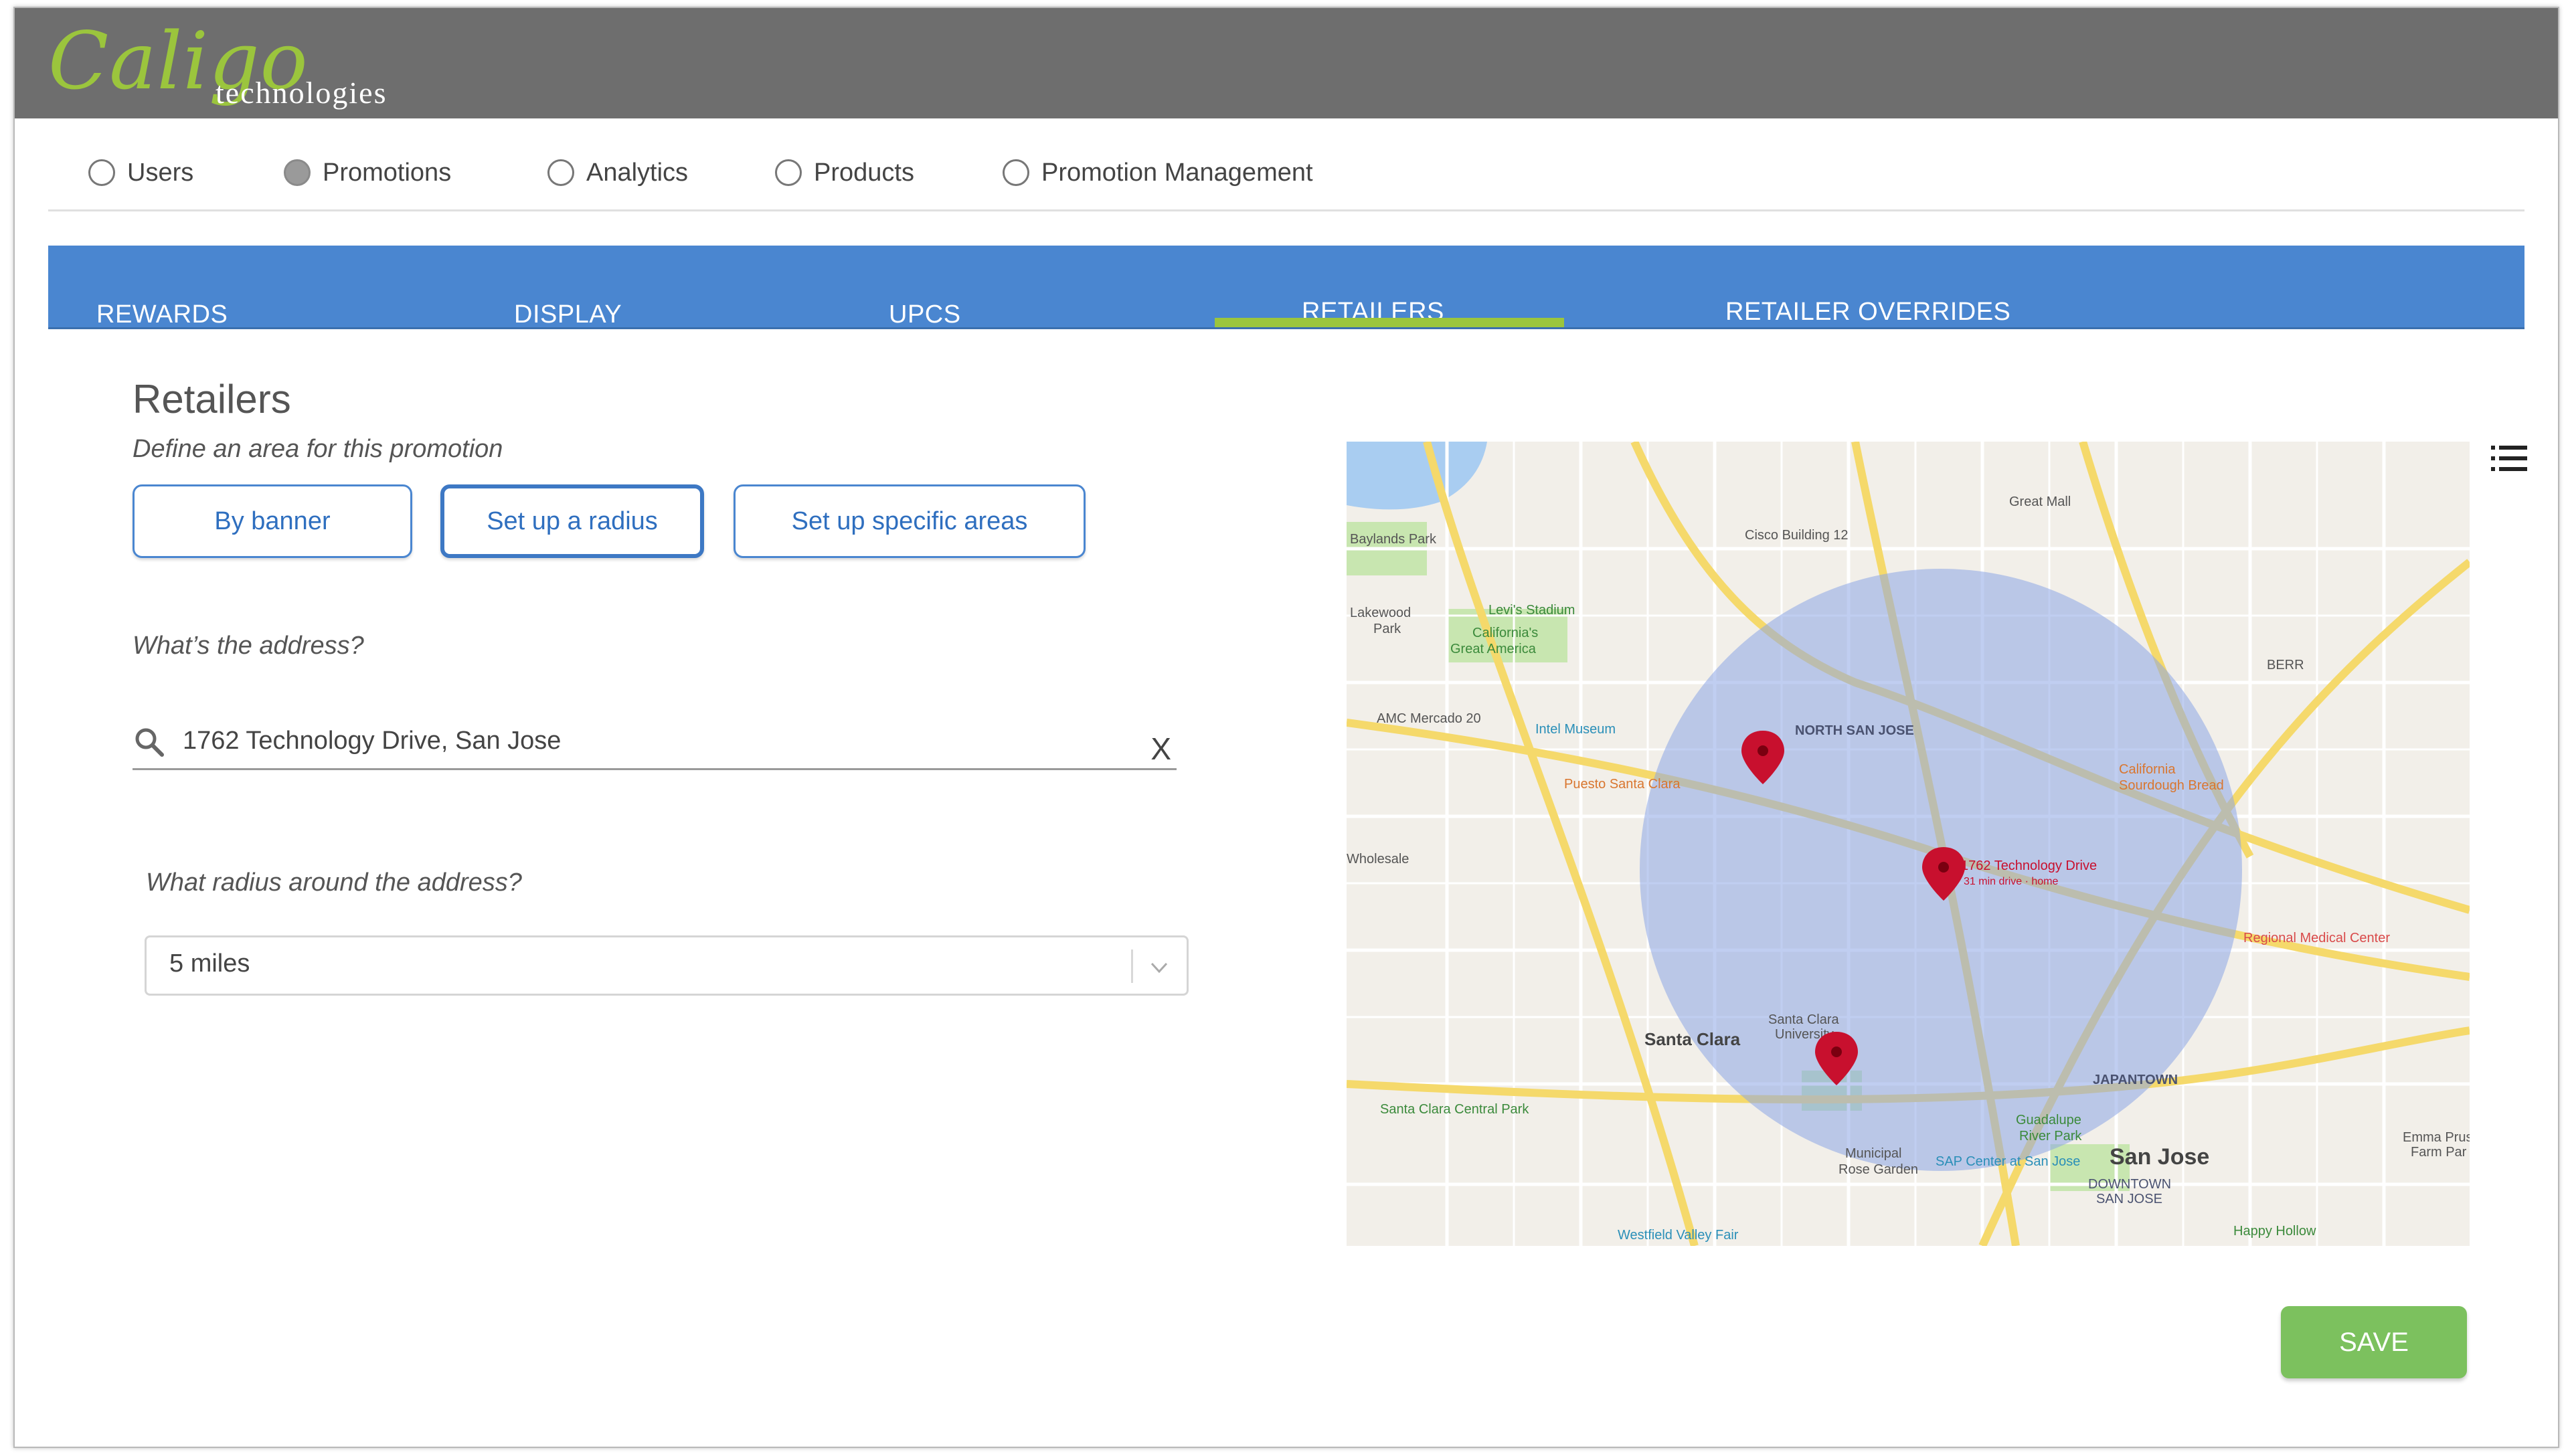  What do you see at coordinates (1159, 967) in the screenshot?
I see `chevron-down-icon` at bounding box center [1159, 967].